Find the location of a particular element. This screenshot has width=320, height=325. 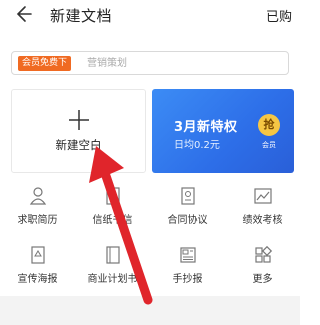

membership-banner: 3月新特权 日均0.2元 抢 会员 is located at coordinates (223, 131).